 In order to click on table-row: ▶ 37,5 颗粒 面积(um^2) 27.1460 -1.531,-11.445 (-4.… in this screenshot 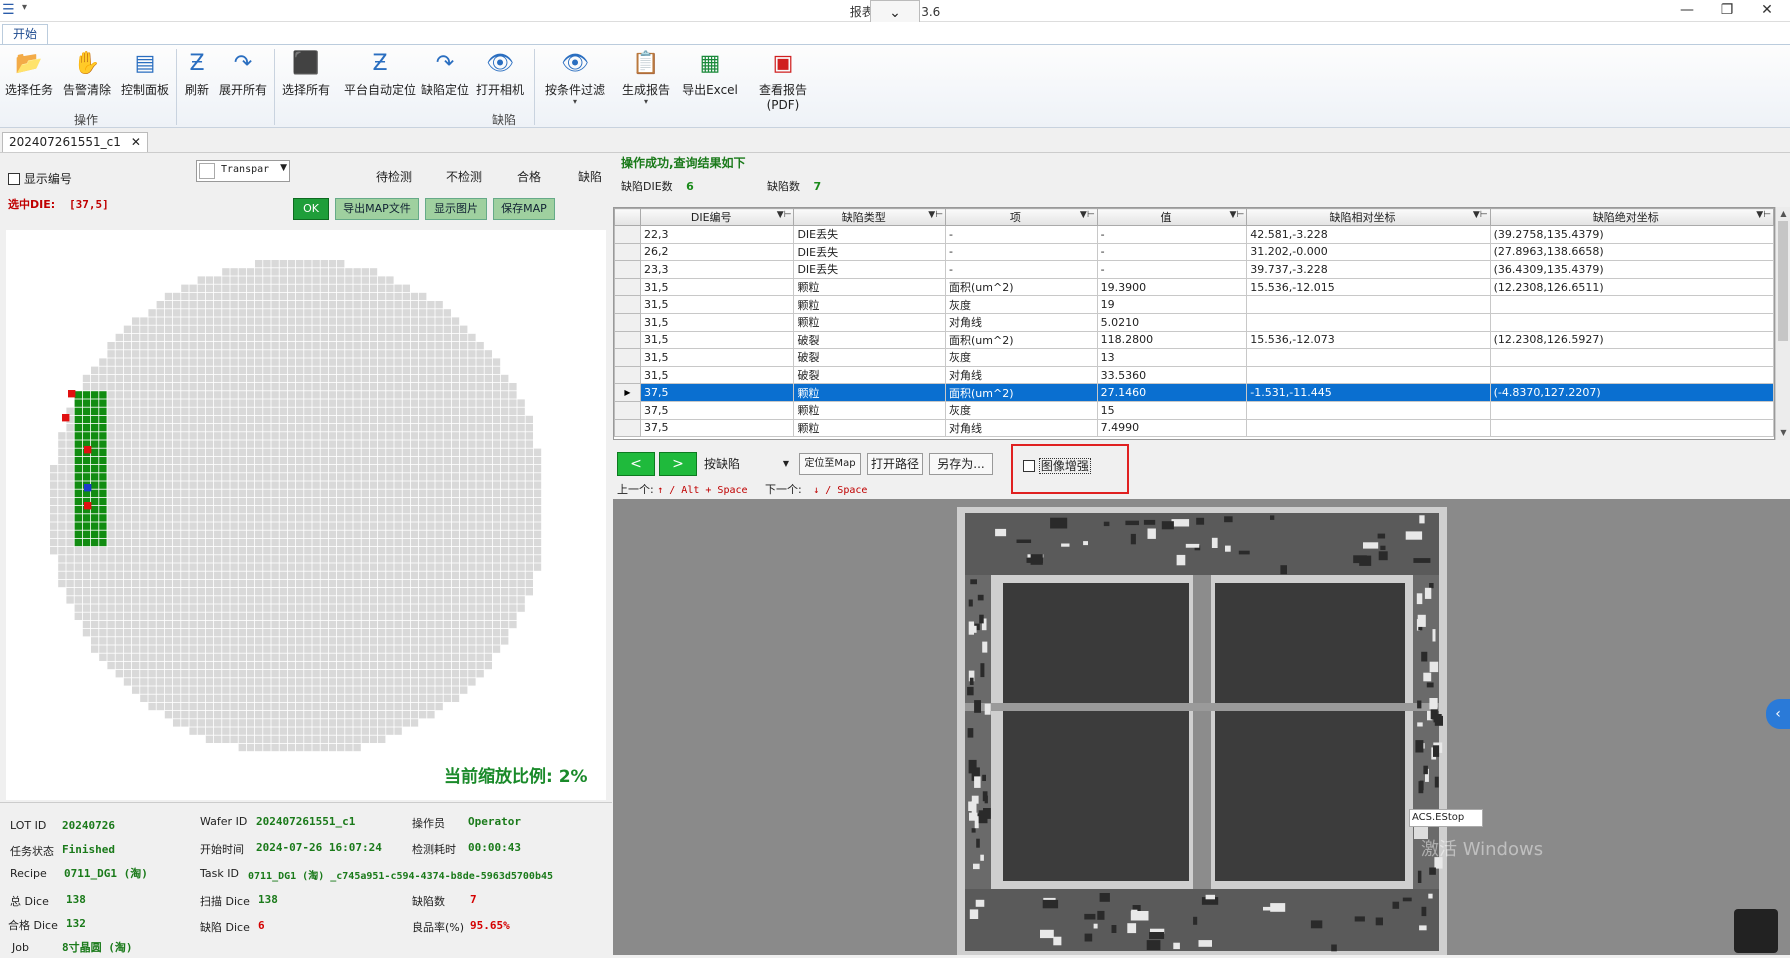, I will do `click(1194, 392)`.